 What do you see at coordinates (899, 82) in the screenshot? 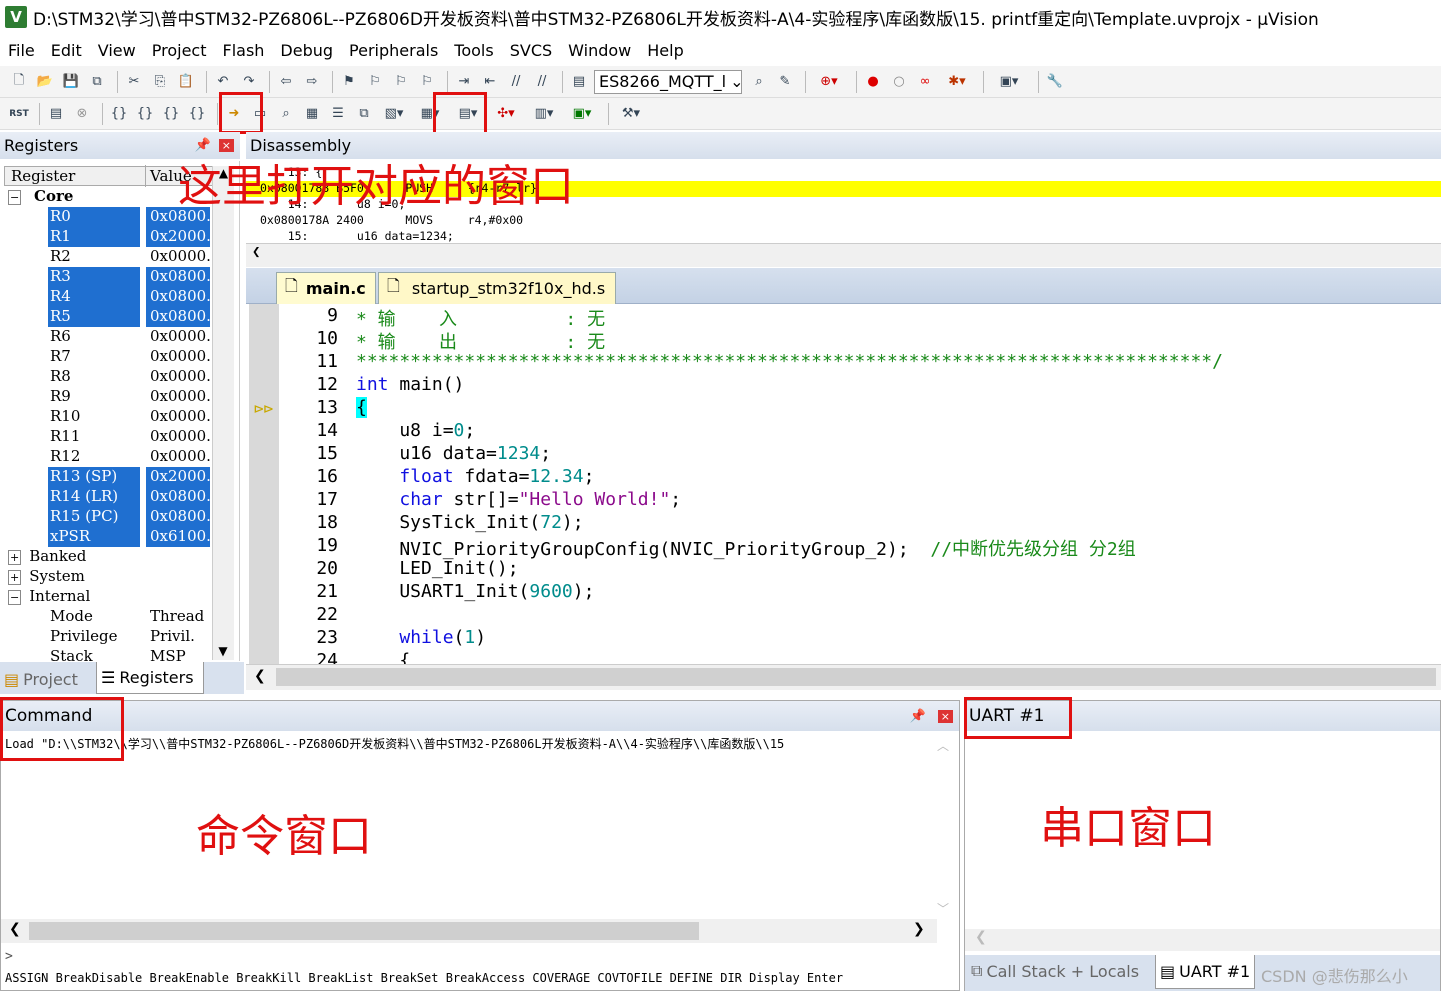
I see `breakpoint-disable-icon: ○` at bounding box center [899, 82].